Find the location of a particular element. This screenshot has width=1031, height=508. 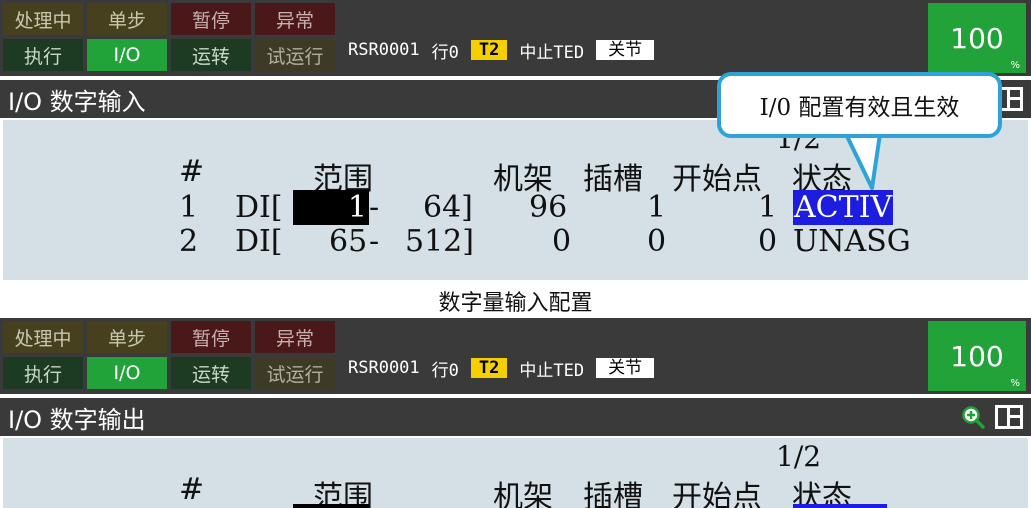

row1-sep: - is located at coordinates (374, 207).